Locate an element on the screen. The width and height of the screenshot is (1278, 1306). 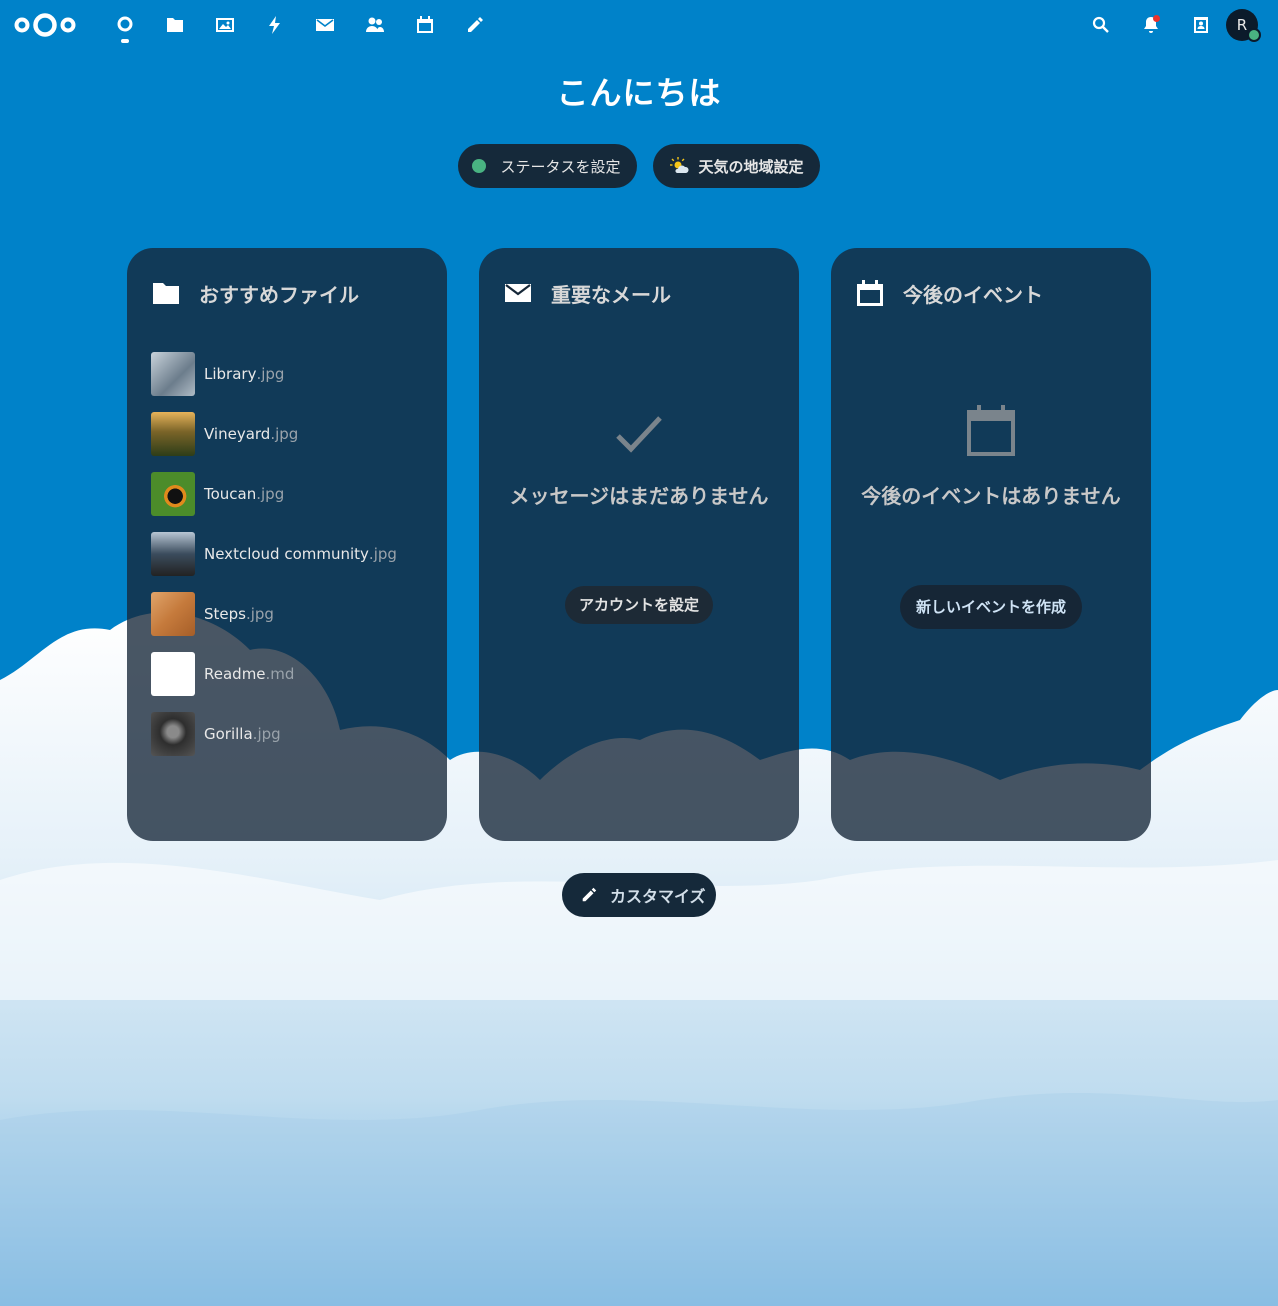
empty-state-text: メッセージはまだありません is located at coordinates (639, 496).